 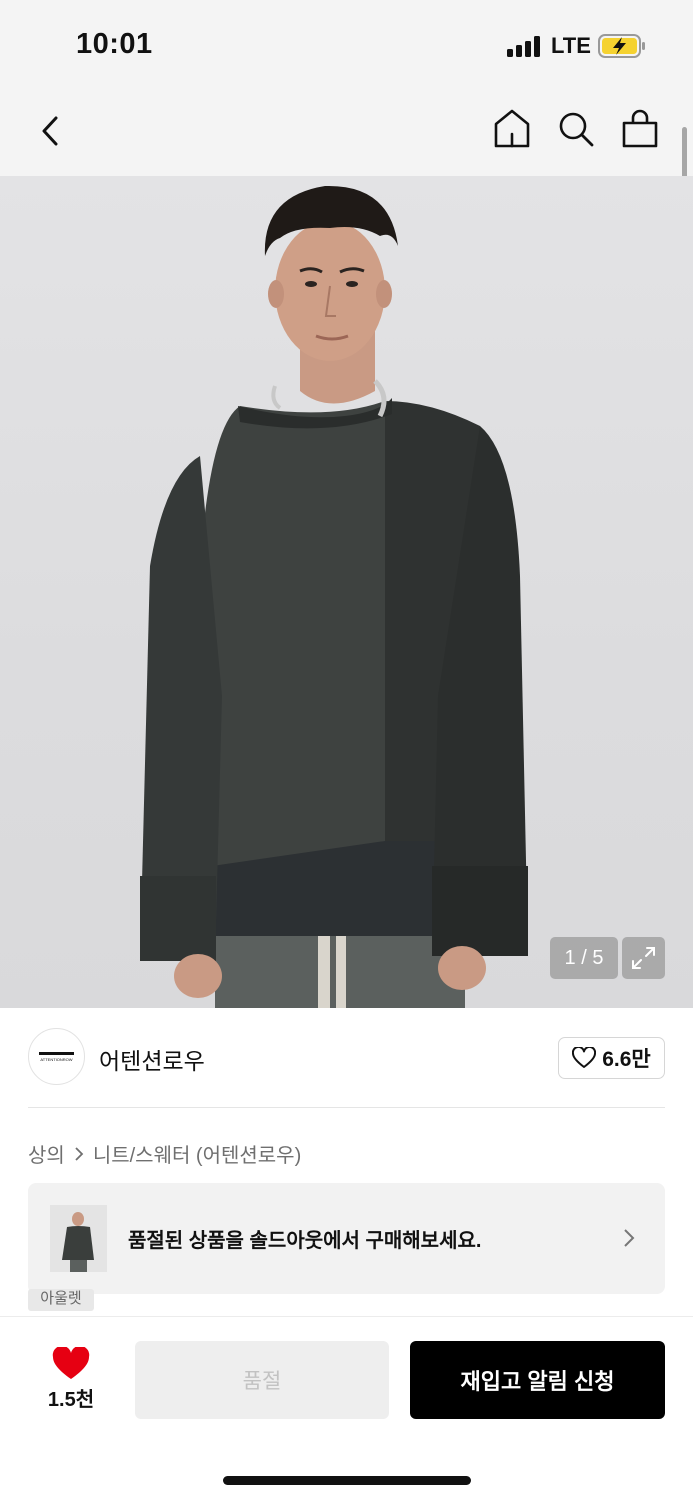 What do you see at coordinates (537, 1380) in the screenshot?
I see `restock-alert-button: 재입고 알림 신청` at bounding box center [537, 1380].